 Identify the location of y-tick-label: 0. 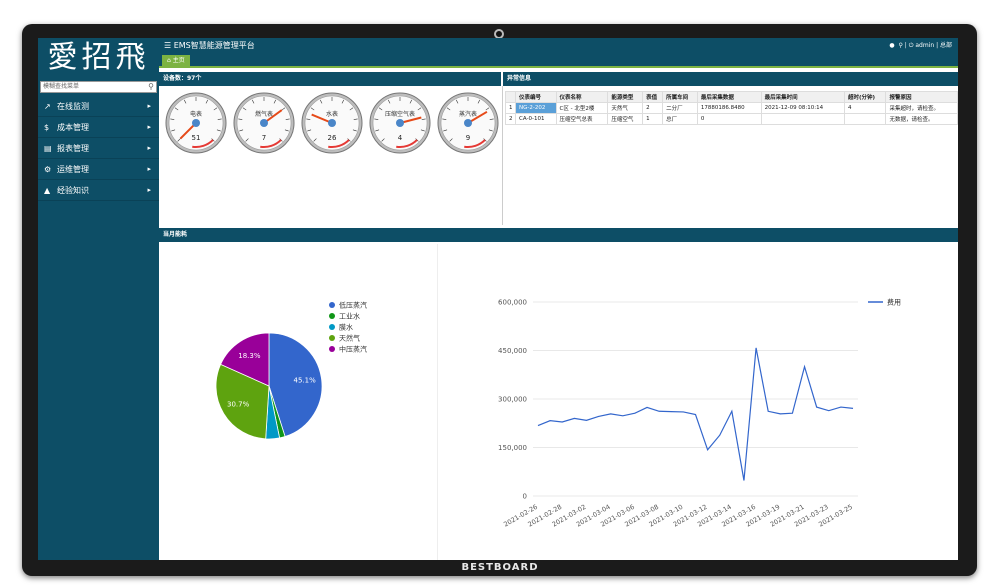
(525, 497).